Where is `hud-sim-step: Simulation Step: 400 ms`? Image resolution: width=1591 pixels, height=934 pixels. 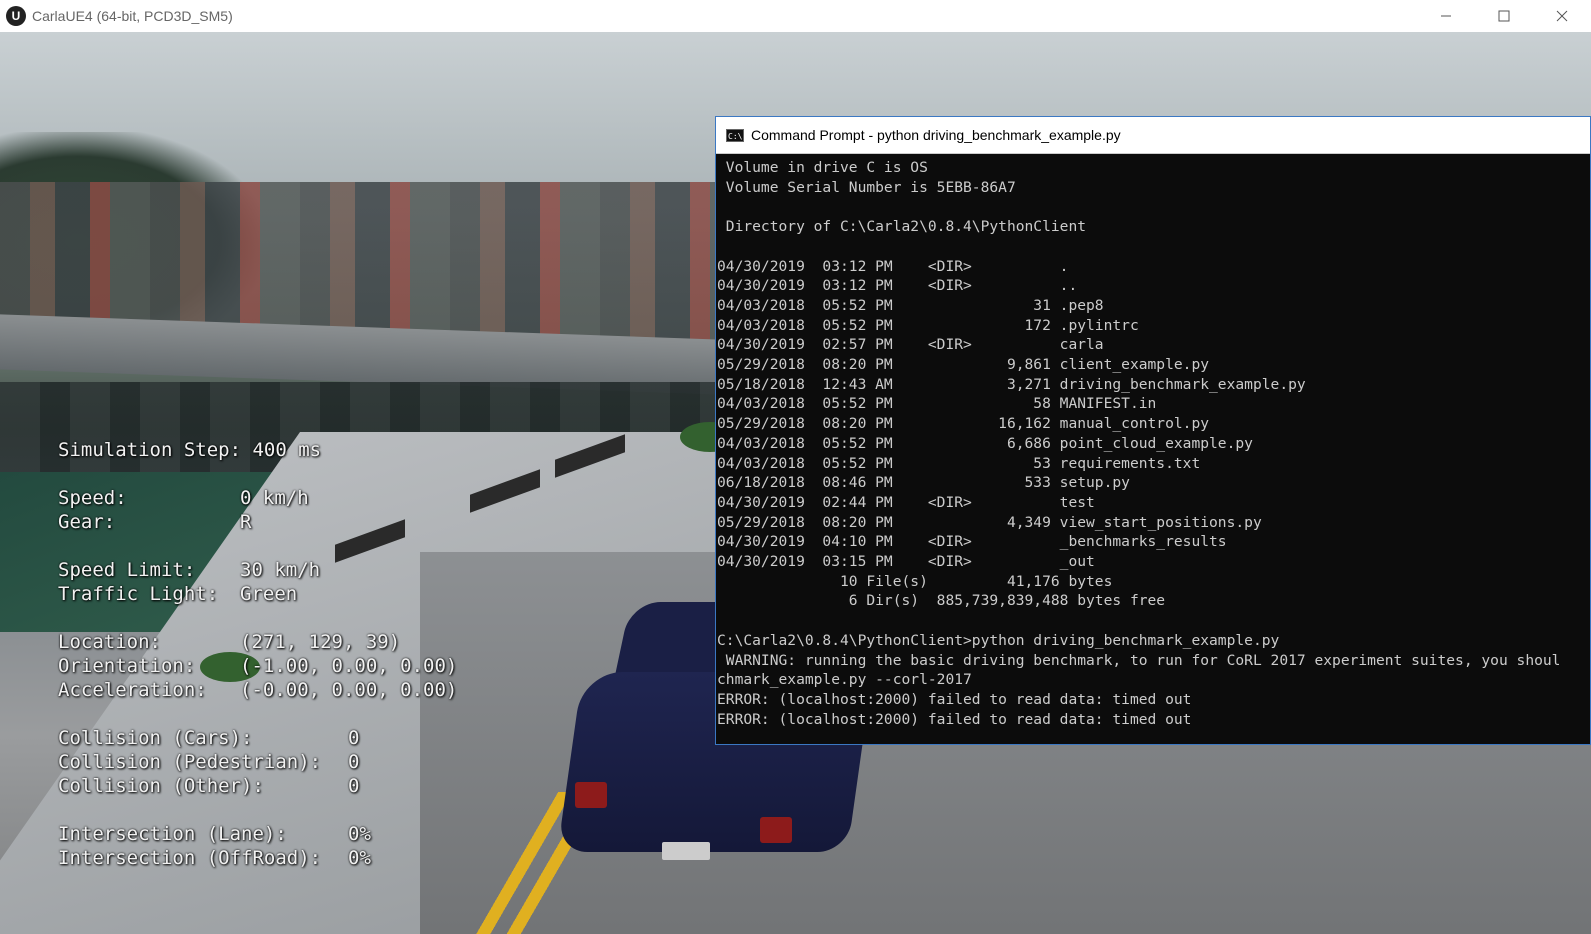
hud-sim-step: Simulation Step: 400 ms is located at coordinates (257, 450).